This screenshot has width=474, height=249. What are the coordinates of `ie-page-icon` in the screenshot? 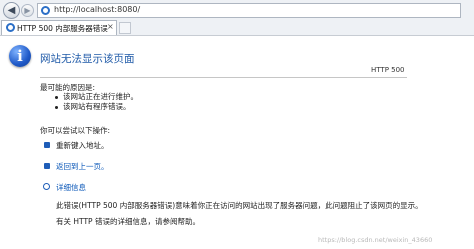 It's located at (45, 10).